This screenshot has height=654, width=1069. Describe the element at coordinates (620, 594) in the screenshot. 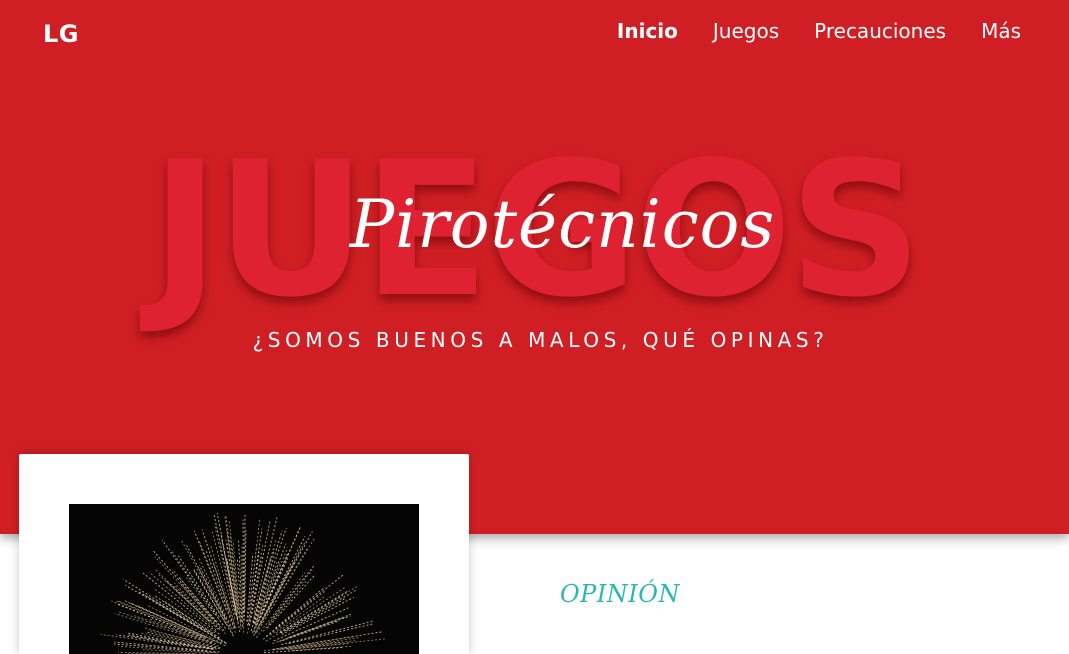

I see `section-label-opinion: OPINIÓN` at that location.